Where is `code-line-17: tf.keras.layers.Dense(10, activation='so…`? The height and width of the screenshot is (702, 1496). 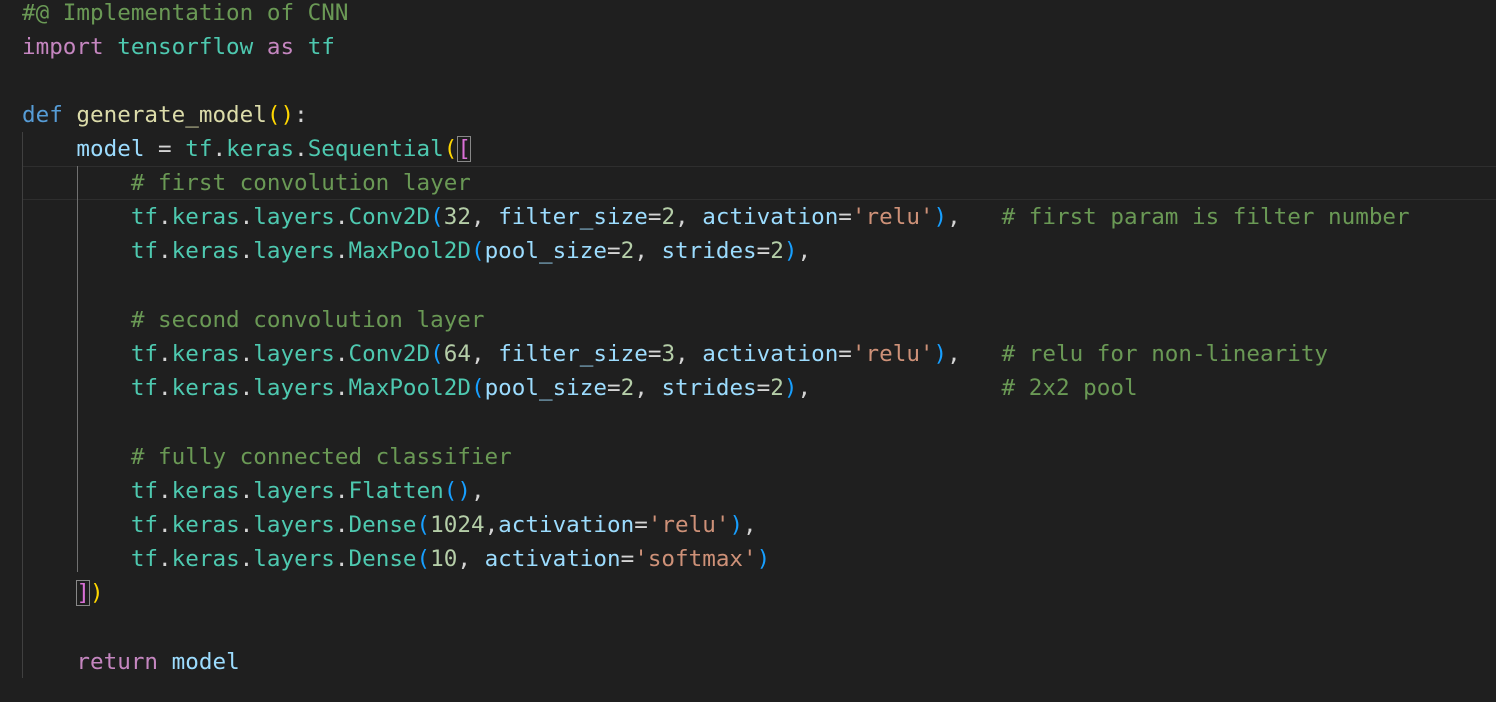
code-line-17: tf.keras.layers.Dense(10, activation='so… is located at coordinates (396, 559).